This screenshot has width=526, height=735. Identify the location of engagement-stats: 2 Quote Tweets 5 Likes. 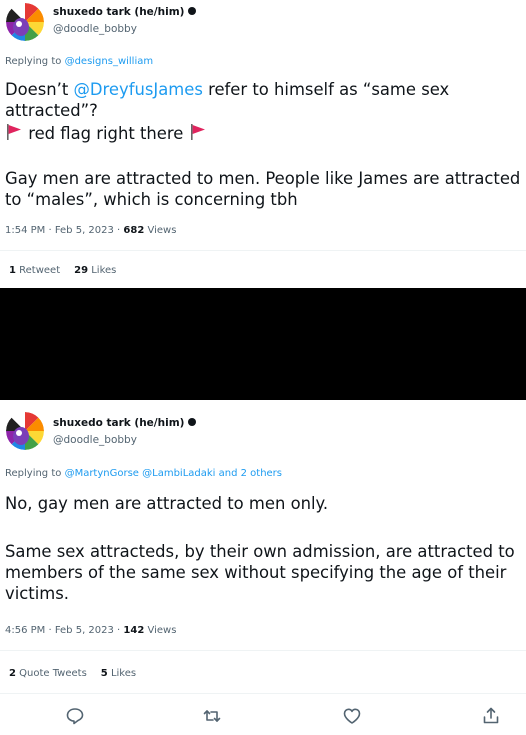
(72, 673).